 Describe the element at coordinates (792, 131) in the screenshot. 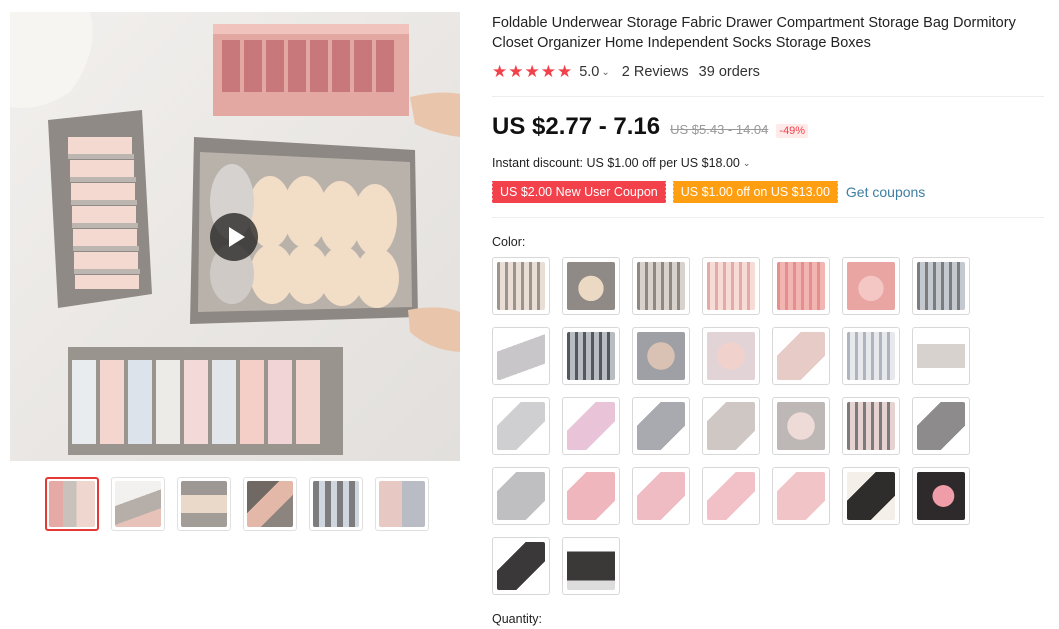

I see `discount-badge: -49%` at that location.